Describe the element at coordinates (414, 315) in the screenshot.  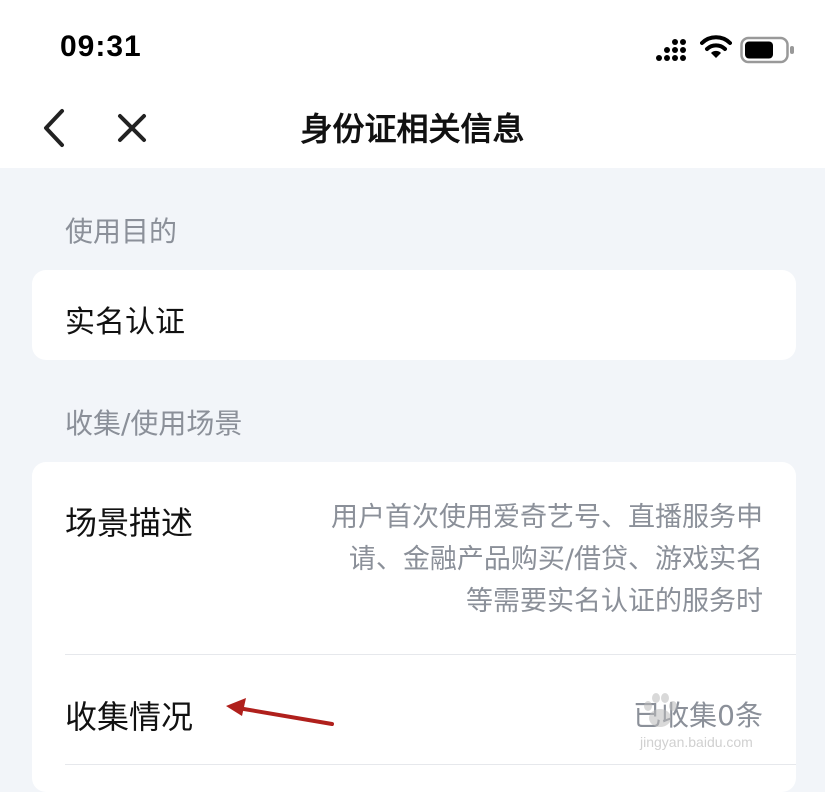
I see `purpose-card: 实名认证` at that location.